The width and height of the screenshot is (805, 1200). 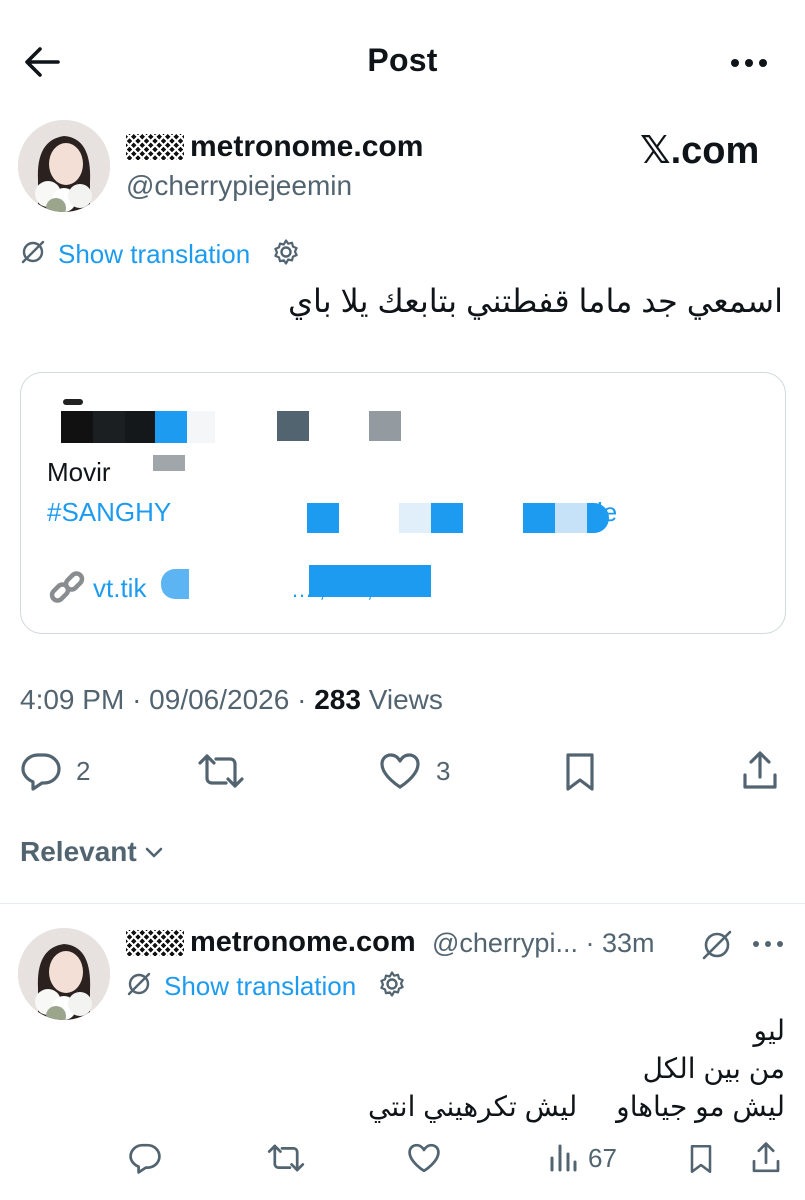 What do you see at coordinates (717, 947) in the screenshot?
I see `grok-icon` at bounding box center [717, 947].